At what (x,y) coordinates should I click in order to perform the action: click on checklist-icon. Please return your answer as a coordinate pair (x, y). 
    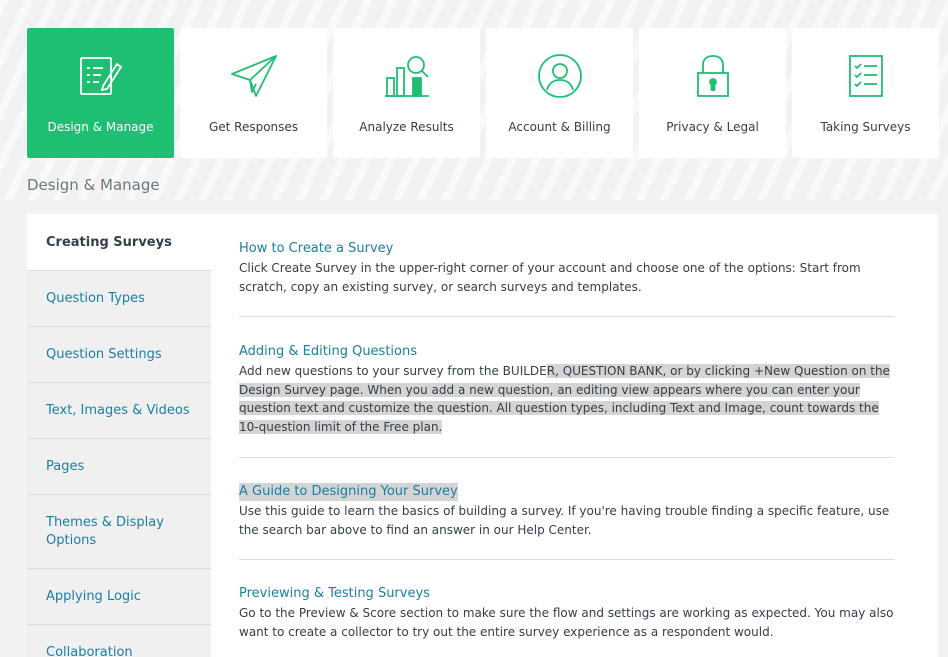
    Looking at the image, I should click on (866, 76).